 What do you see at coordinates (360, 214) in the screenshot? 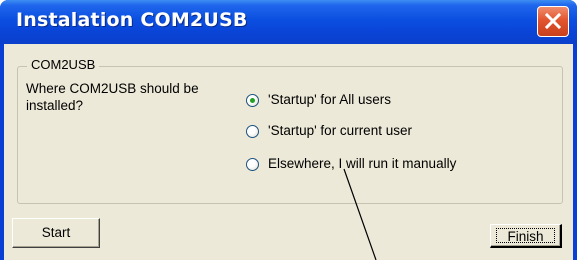
I see `annotation-pointer-line` at bounding box center [360, 214].